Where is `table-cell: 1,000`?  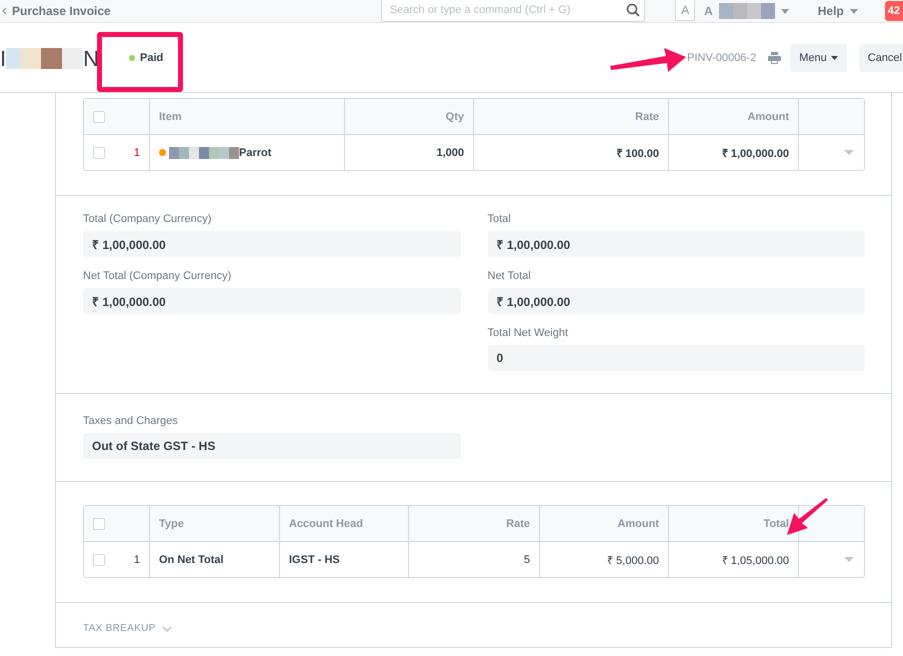 table-cell: 1,000 is located at coordinates (450, 152).